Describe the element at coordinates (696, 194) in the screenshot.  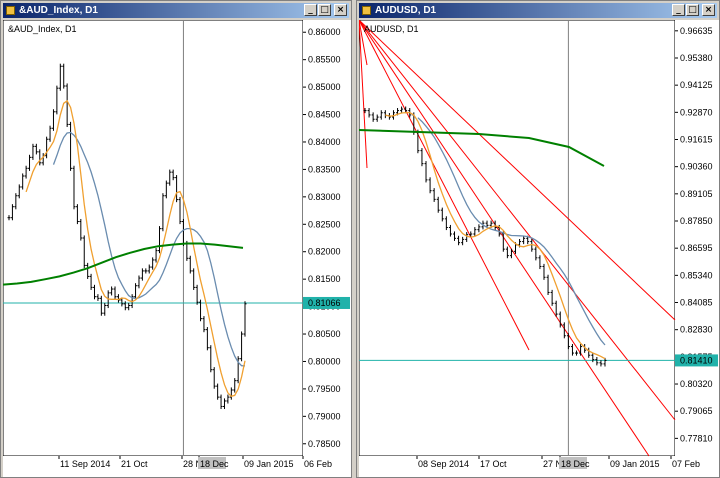
I see `price-tick-label: 0.89105` at that location.